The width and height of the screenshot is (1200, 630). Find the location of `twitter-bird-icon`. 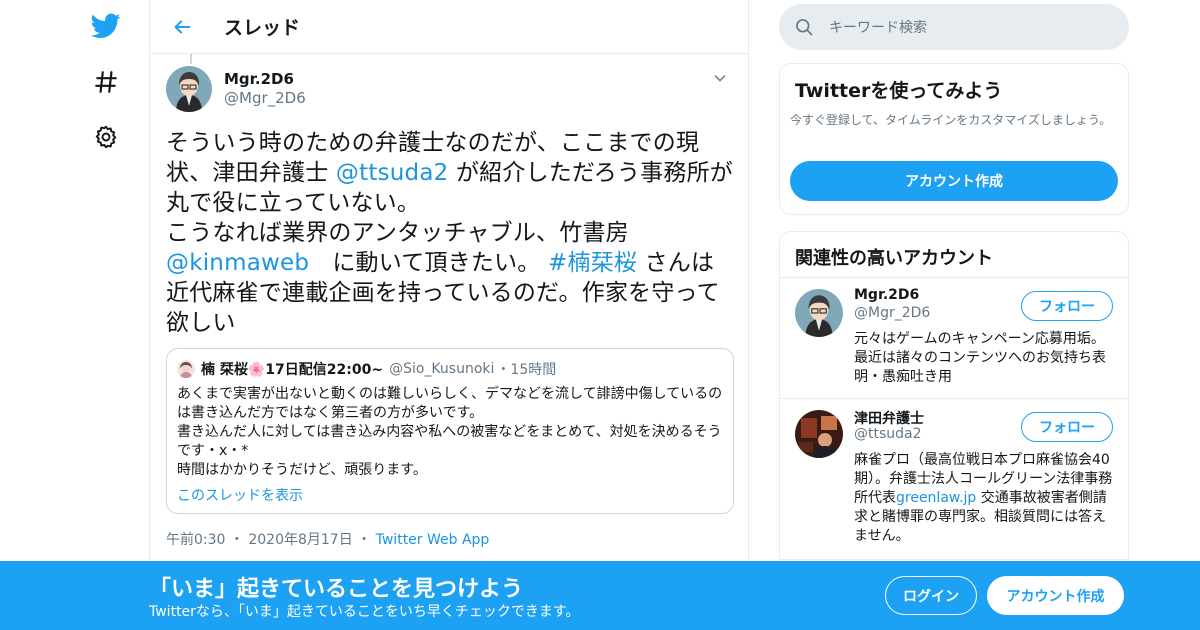

twitter-bird-icon is located at coordinates (106, 26).